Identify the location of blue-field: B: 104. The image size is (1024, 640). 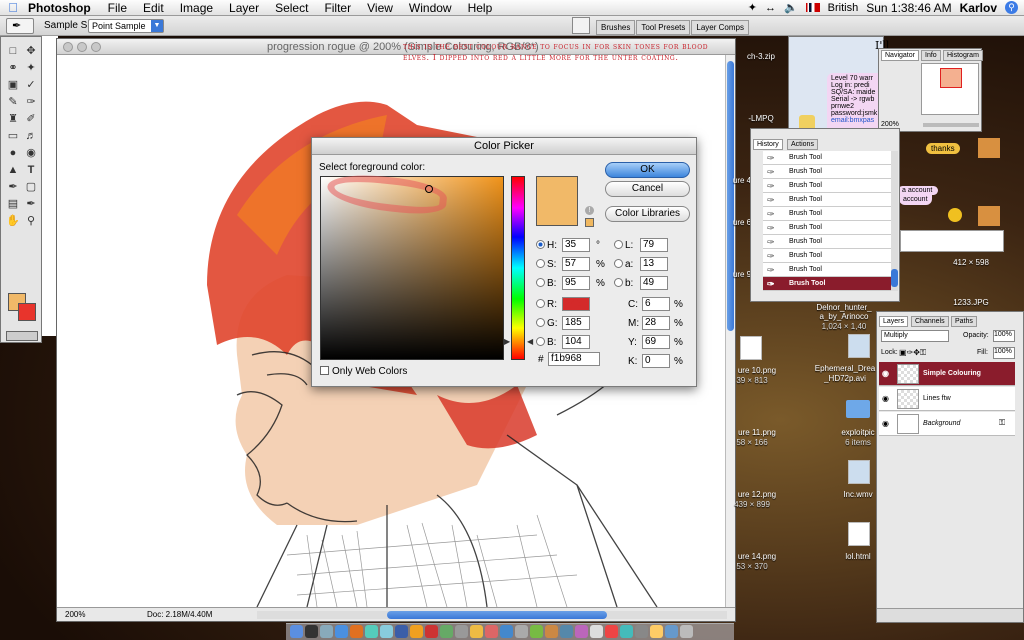
(563, 342).